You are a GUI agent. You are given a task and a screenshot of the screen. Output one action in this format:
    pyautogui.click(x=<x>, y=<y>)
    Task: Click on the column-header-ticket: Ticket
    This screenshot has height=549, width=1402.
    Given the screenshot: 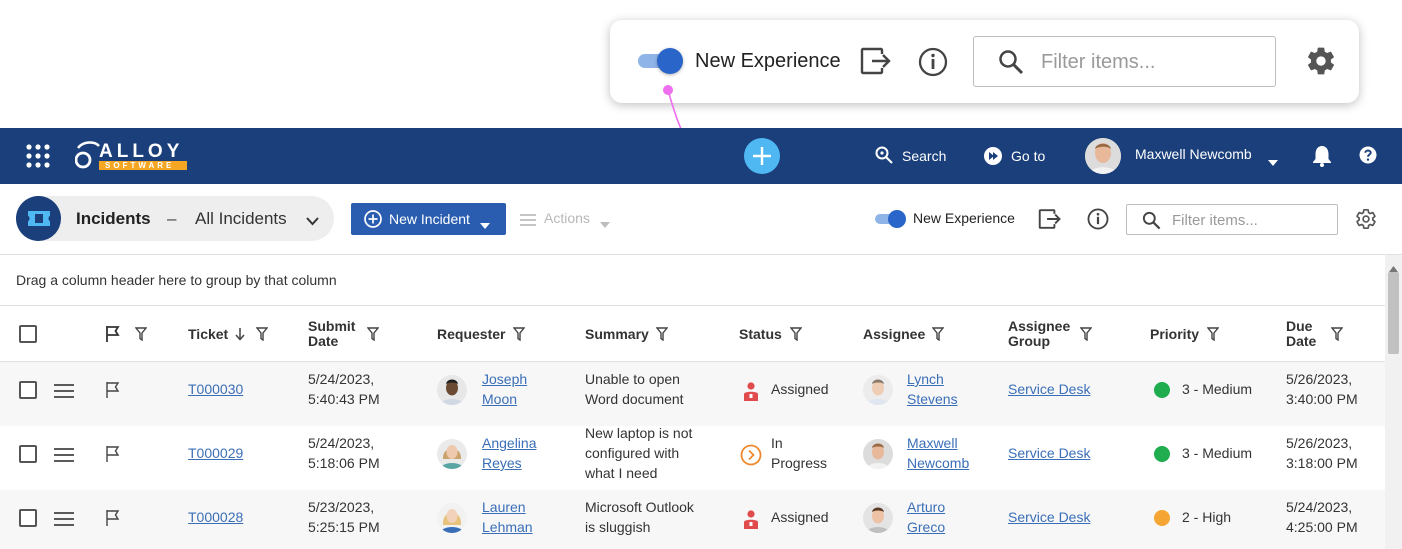 What is the action you would take?
    pyautogui.click(x=243, y=334)
    